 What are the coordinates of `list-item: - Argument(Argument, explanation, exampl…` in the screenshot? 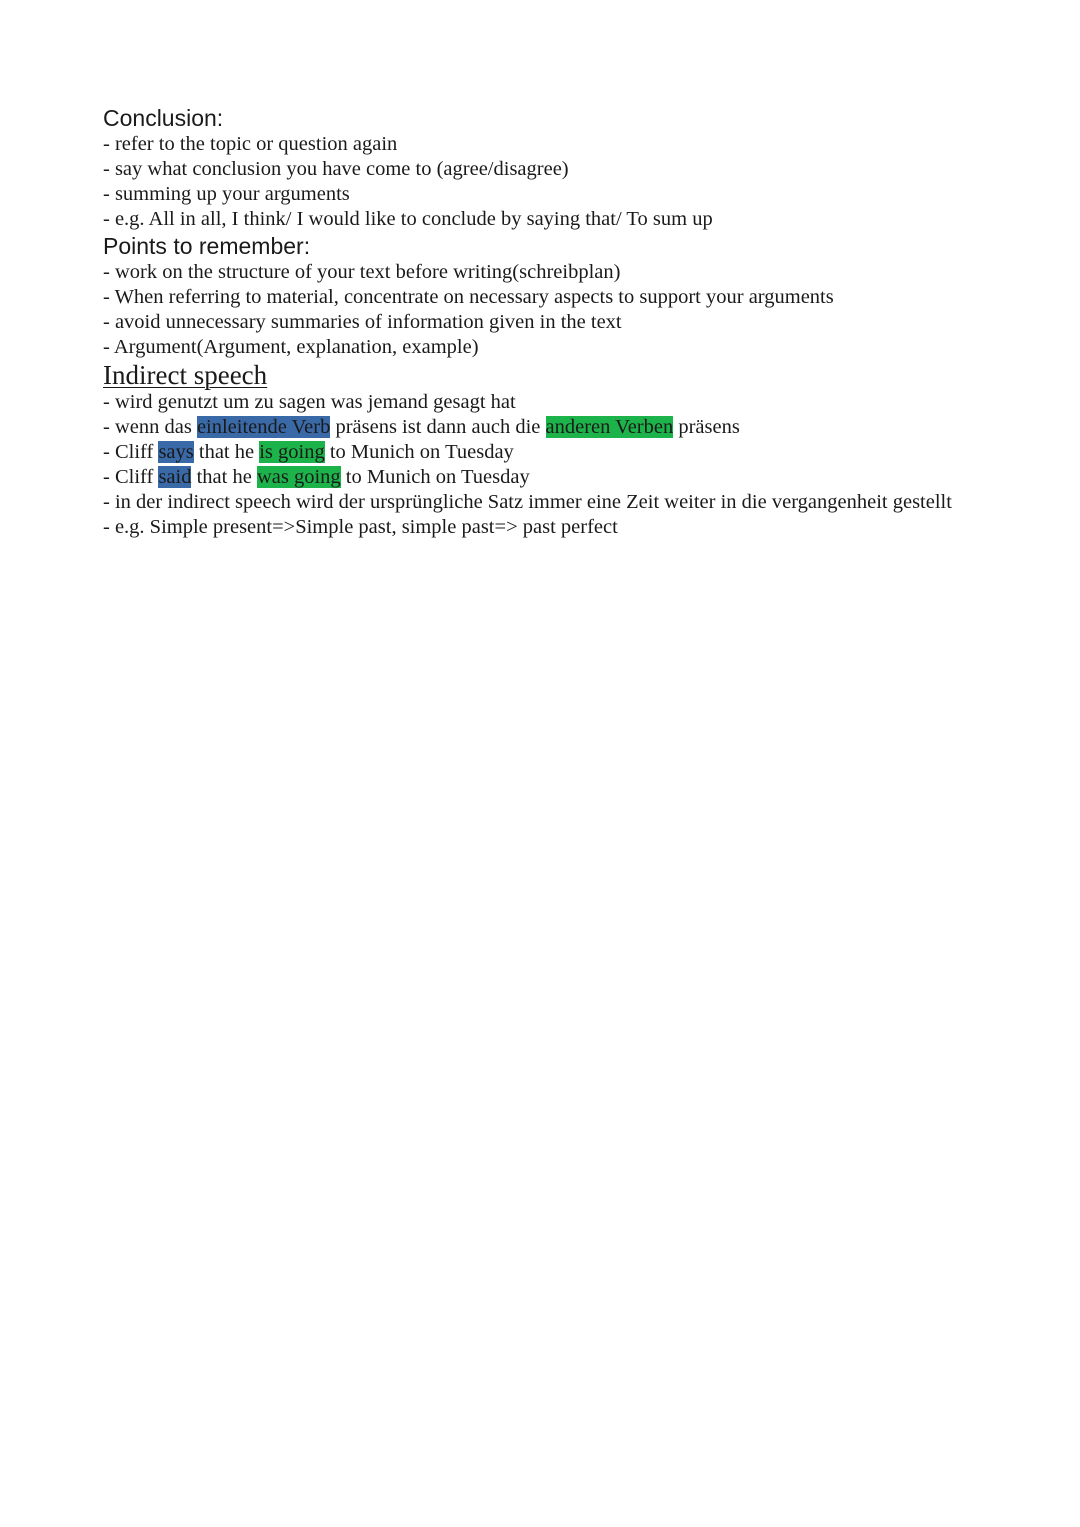 It's located at (291, 347).